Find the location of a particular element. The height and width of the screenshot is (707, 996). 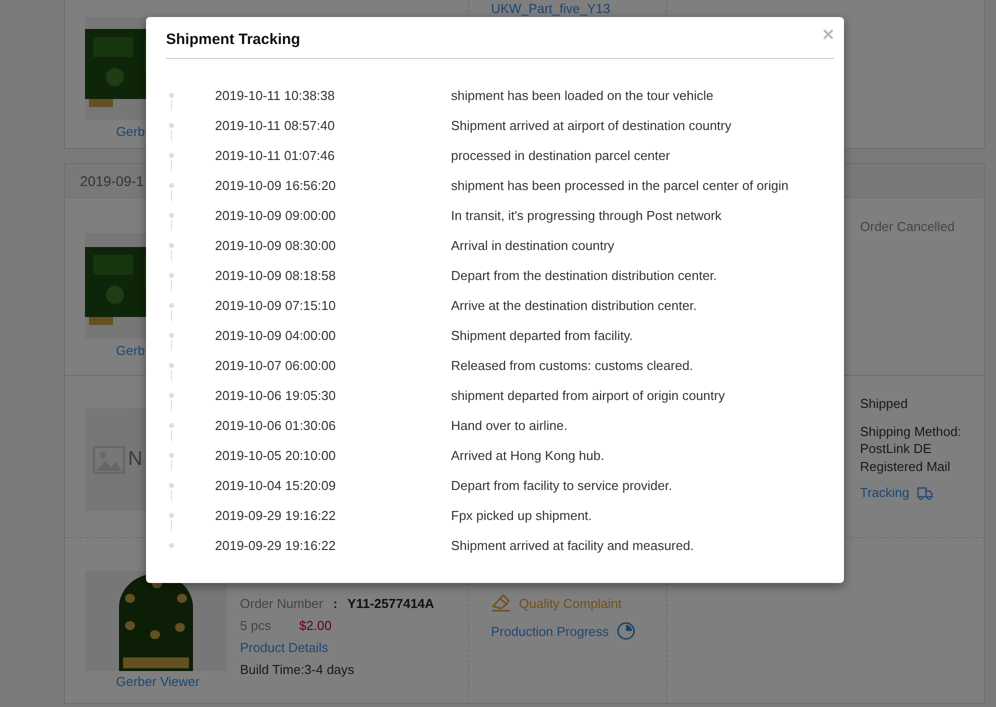

event-time: 2019-10-09 09:00:00 is located at coordinates (276, 215).